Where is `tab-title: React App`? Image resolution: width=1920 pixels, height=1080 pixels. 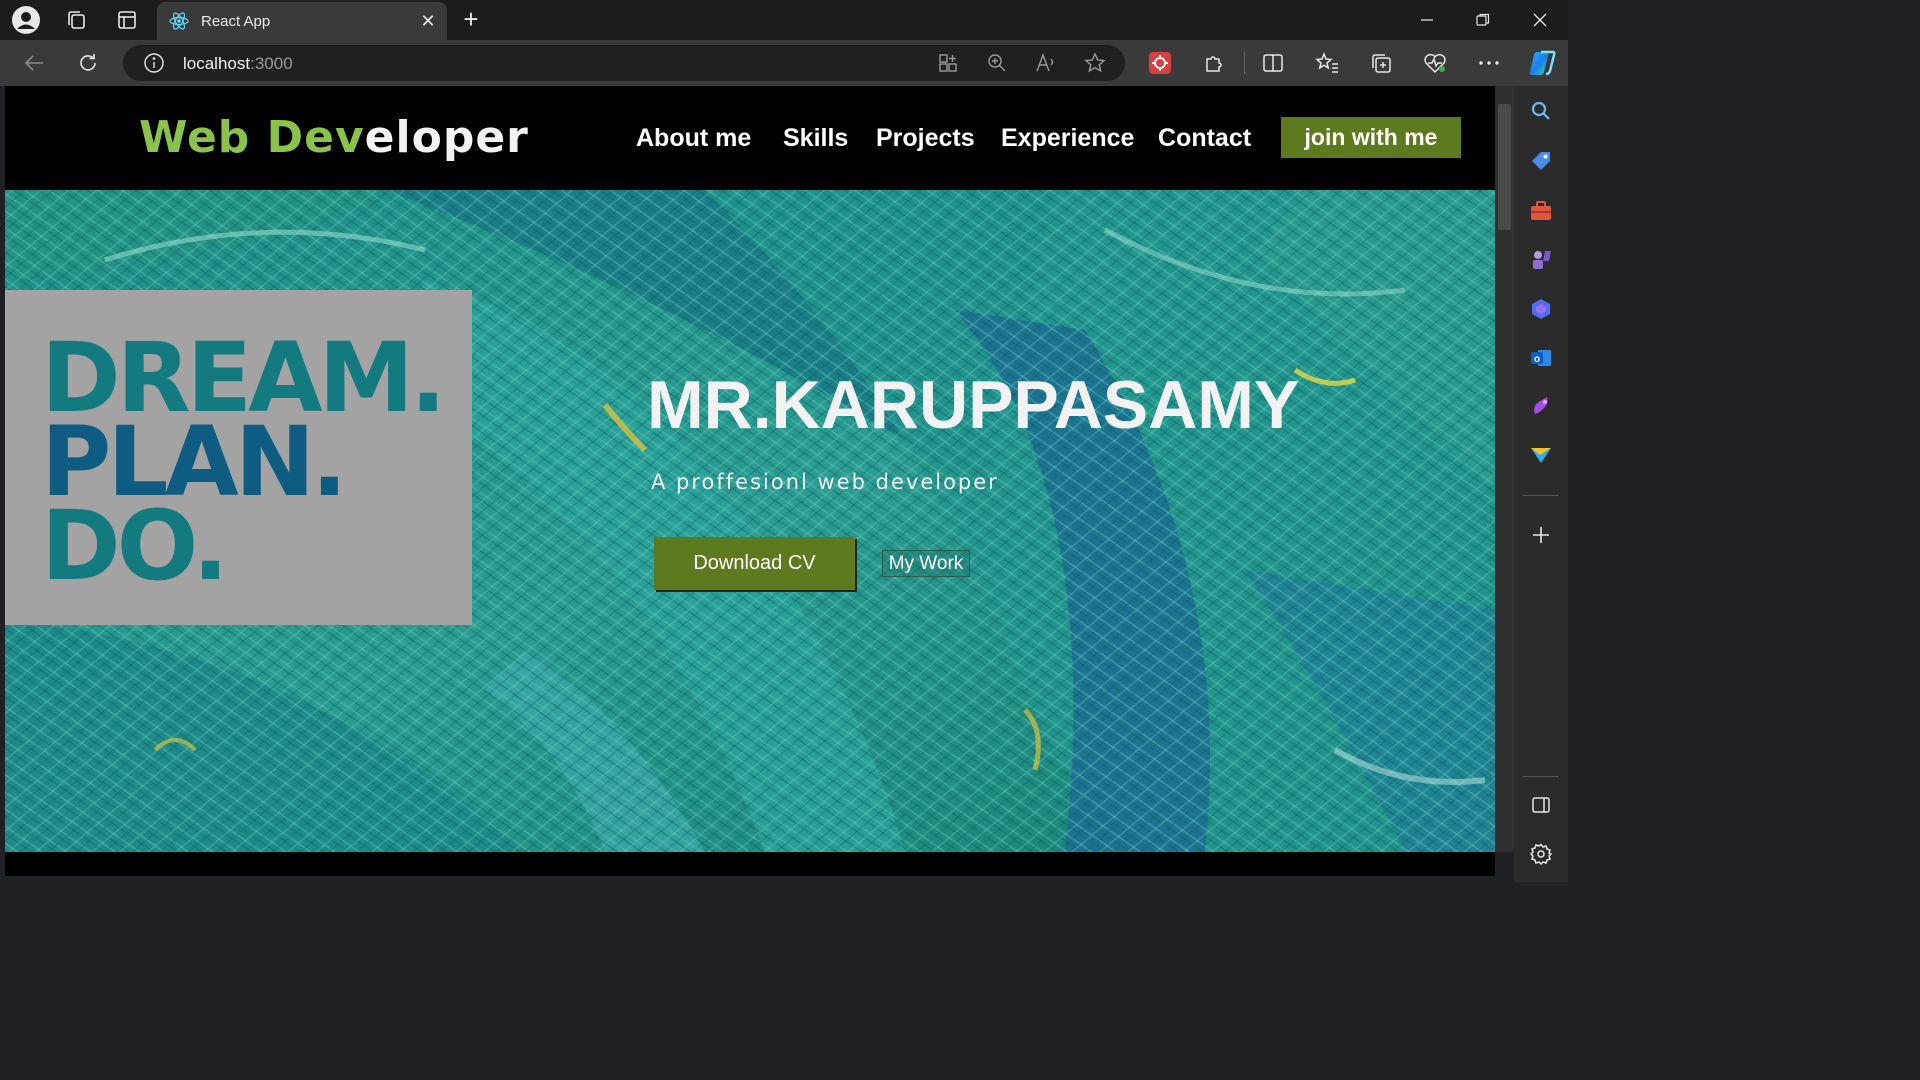 tab-title: React App is located at coordinates (236, 21).